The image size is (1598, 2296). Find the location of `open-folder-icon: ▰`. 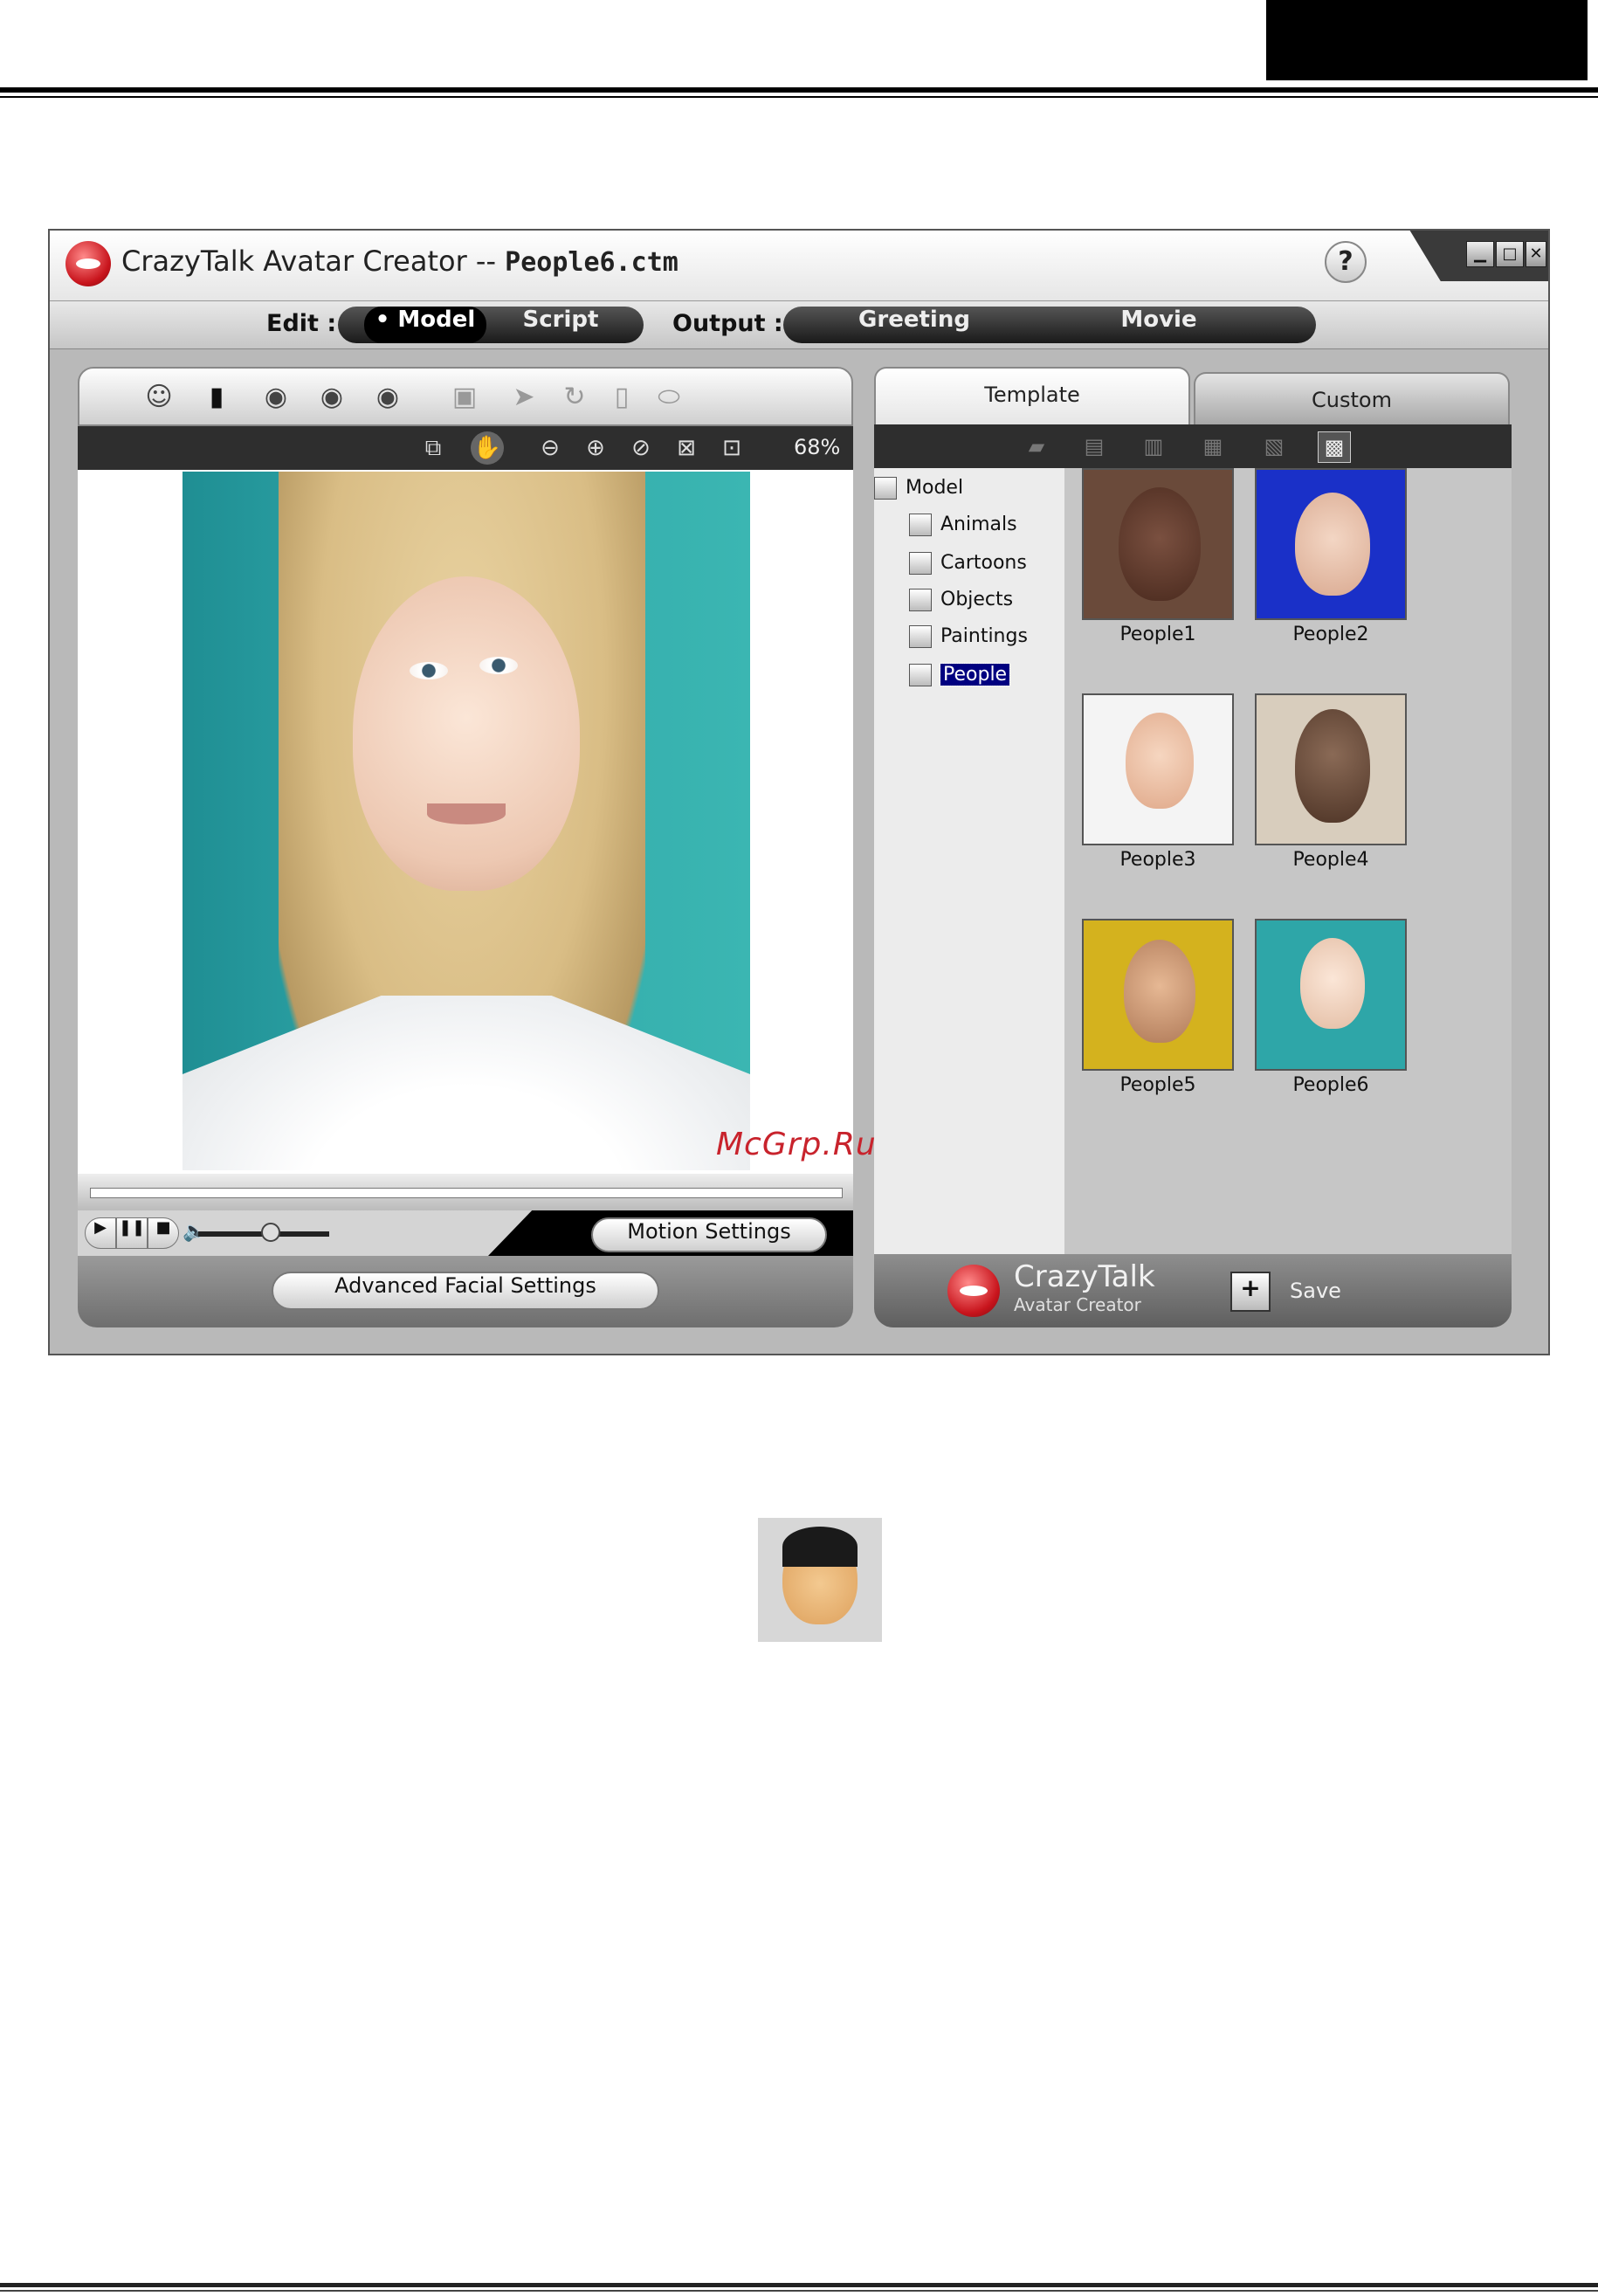

open-folder-icon: ▰ is located at coordinates (1036, 446).